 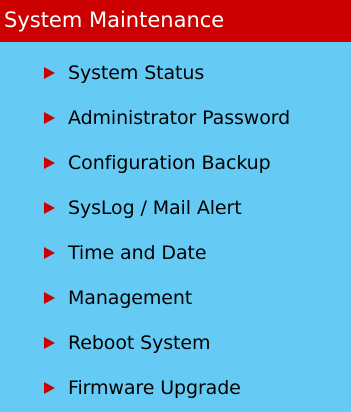 I want to click on menu-item-label: Time and Date, so click(x=137, y=252).